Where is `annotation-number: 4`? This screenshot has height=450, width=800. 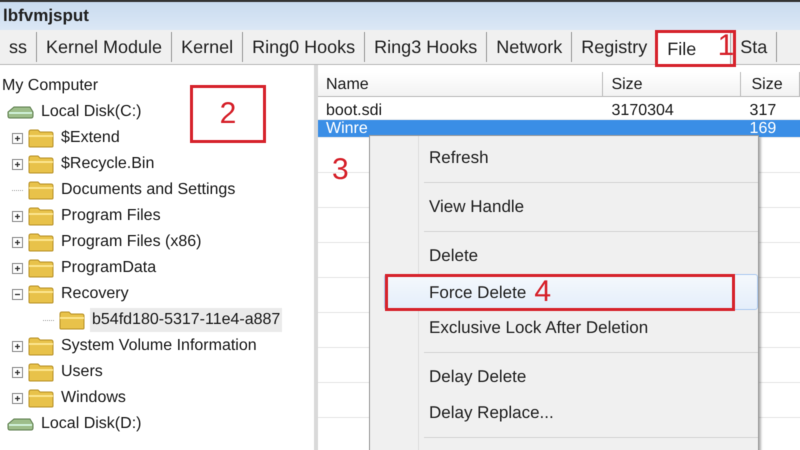 annotation-number: 4 is located at coordinates (543, 291).